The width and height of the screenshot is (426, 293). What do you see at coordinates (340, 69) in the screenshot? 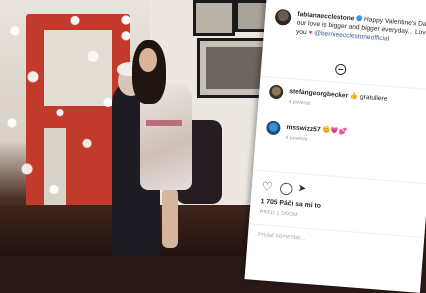
I see `more-comments-icon` at bounding box center [340, 69].